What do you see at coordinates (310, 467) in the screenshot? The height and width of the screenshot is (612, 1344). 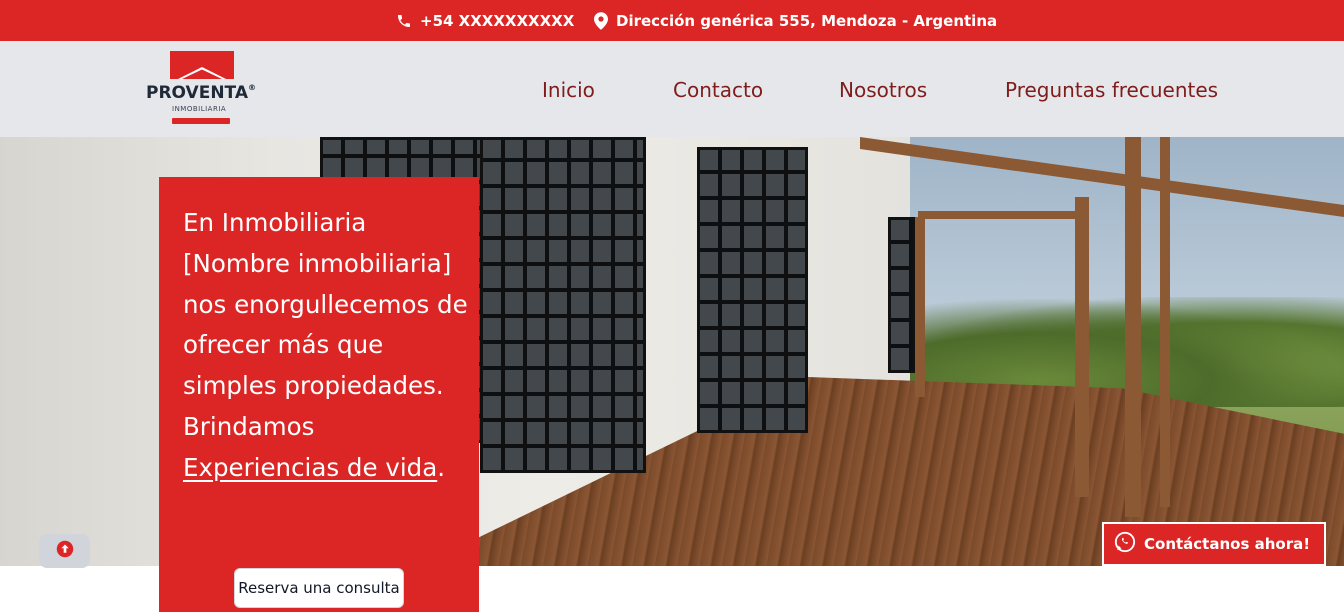 I see `experiencias-link: Experiencias de vida` at bounding box center [310, 467].